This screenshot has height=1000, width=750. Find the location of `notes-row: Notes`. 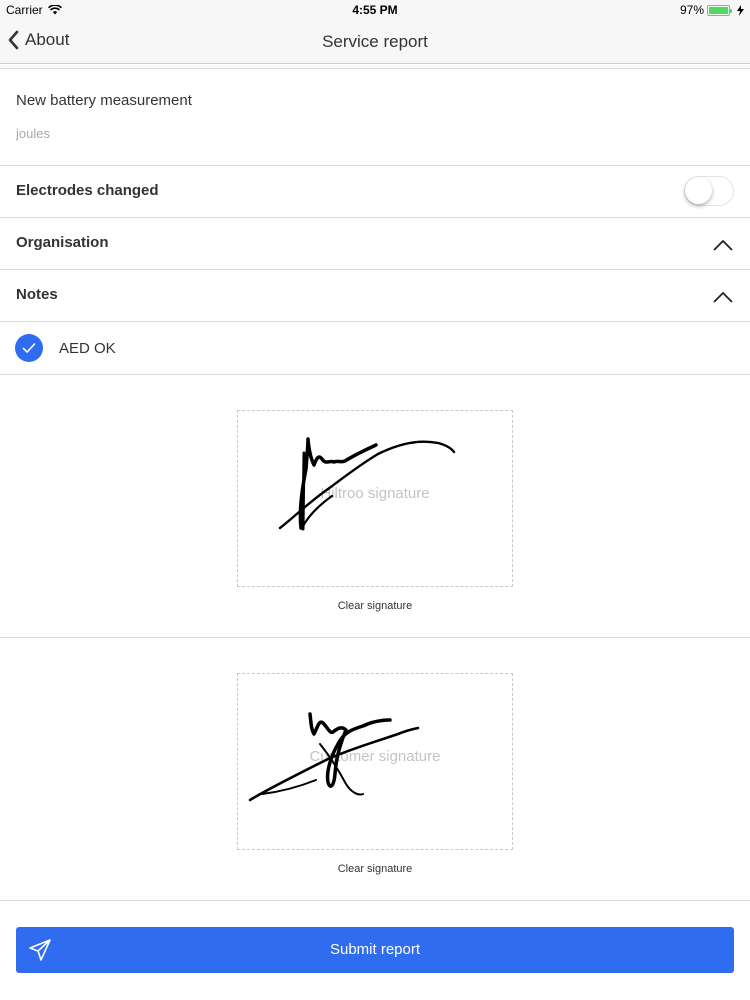

notes-row: Notes is located at coordinates (375, 296).